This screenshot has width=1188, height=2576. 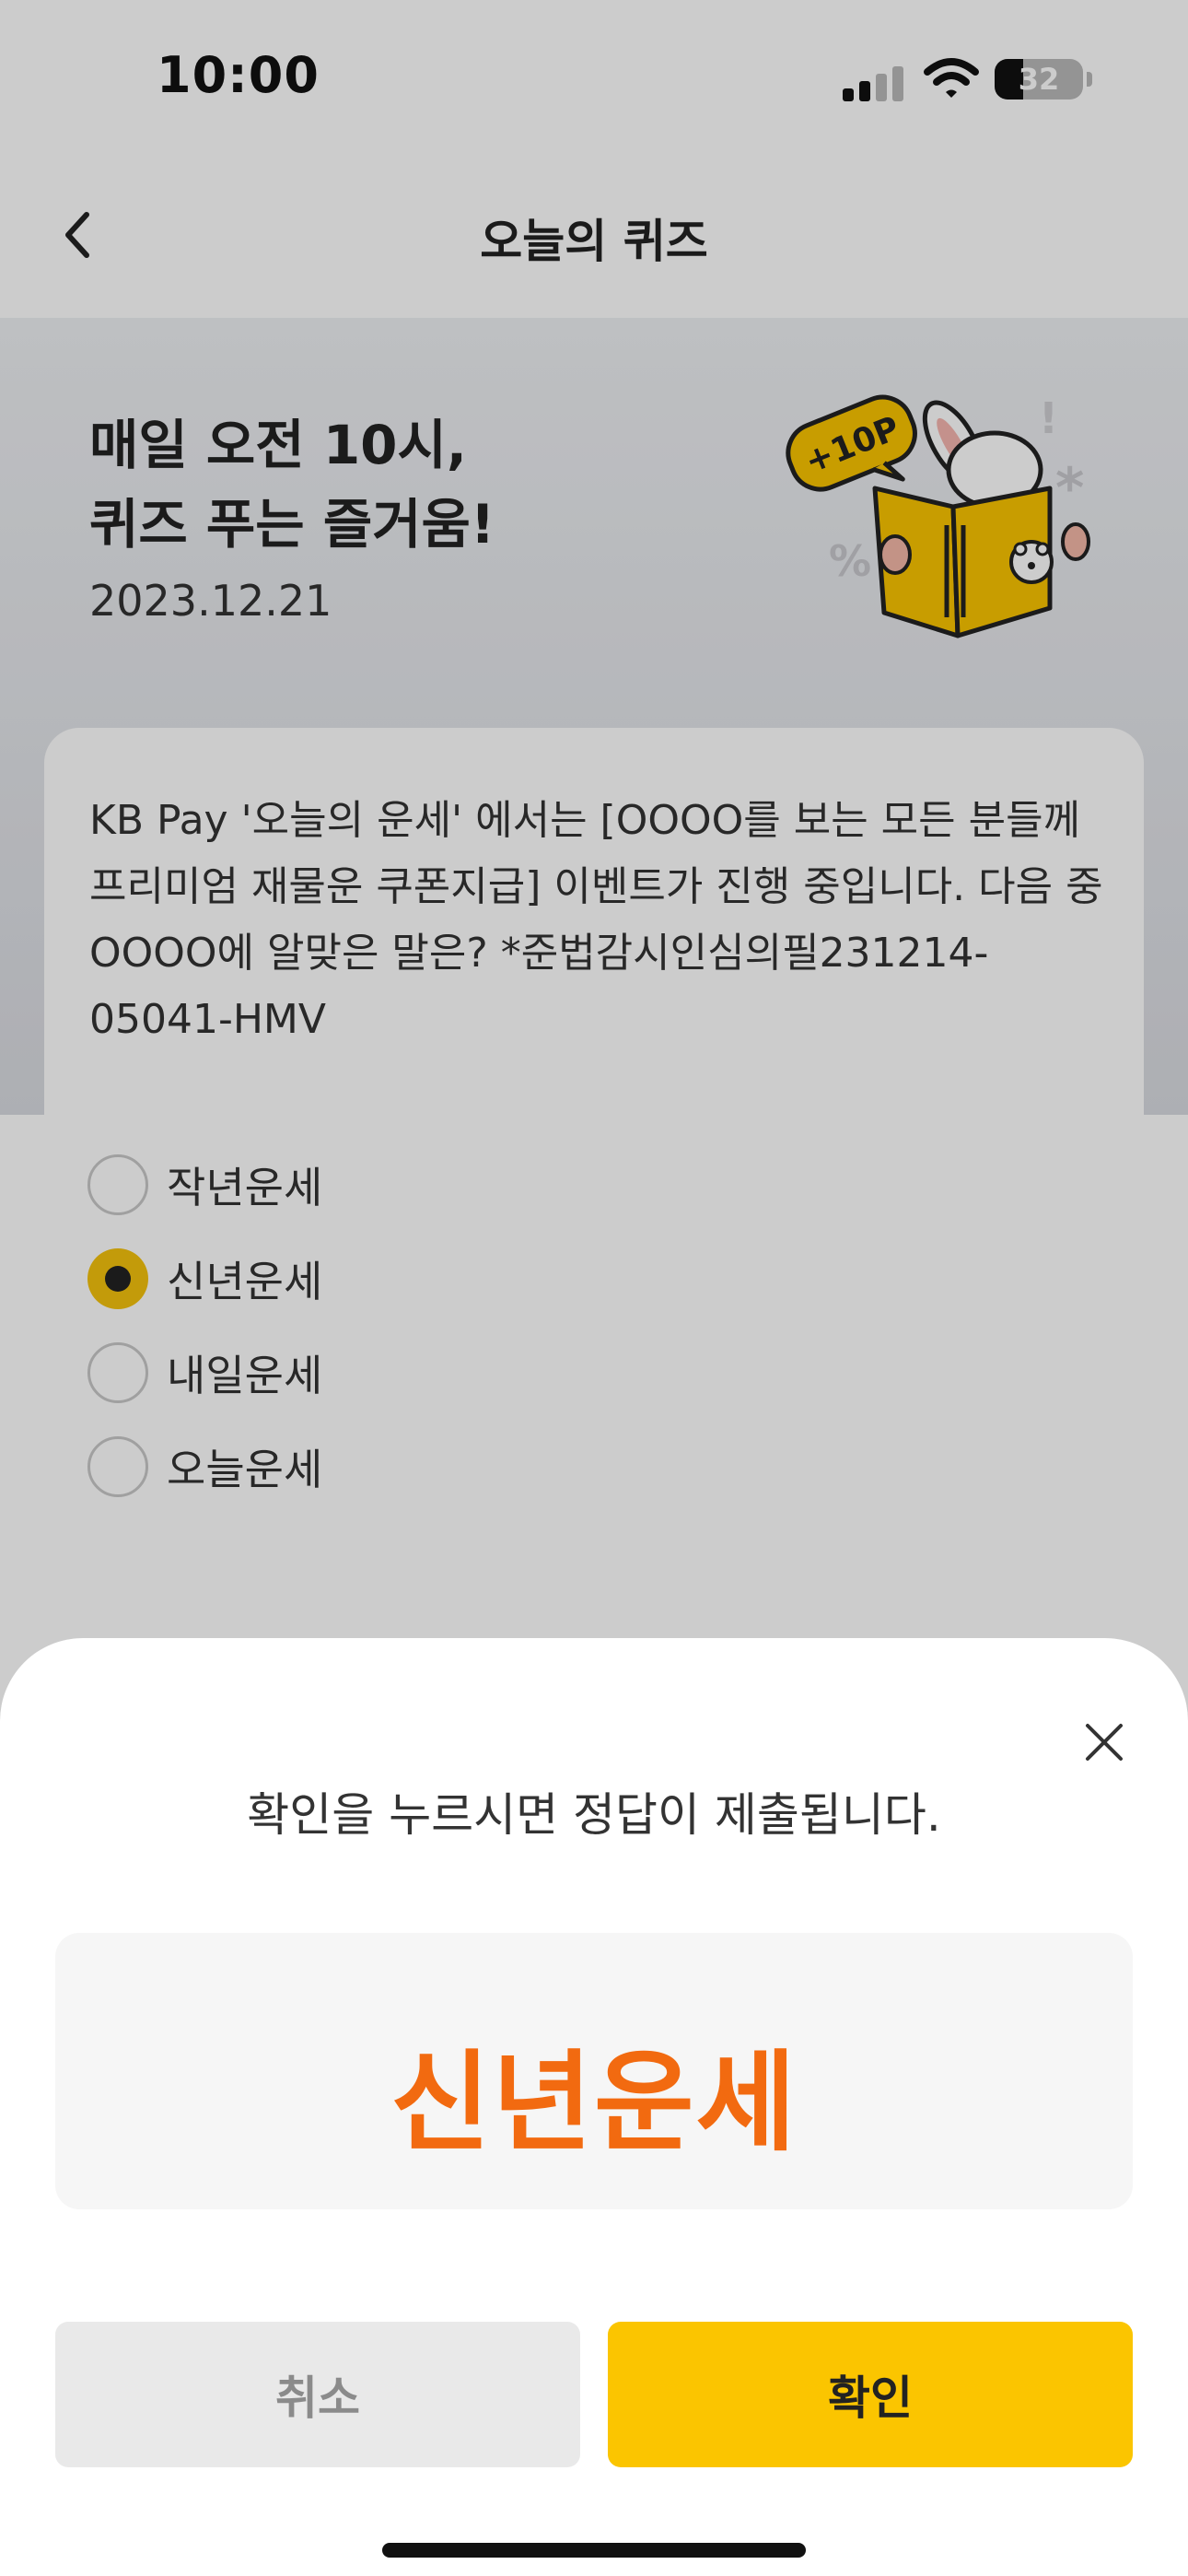 I want to click on home-indicator, so click(x=594, y=2550).